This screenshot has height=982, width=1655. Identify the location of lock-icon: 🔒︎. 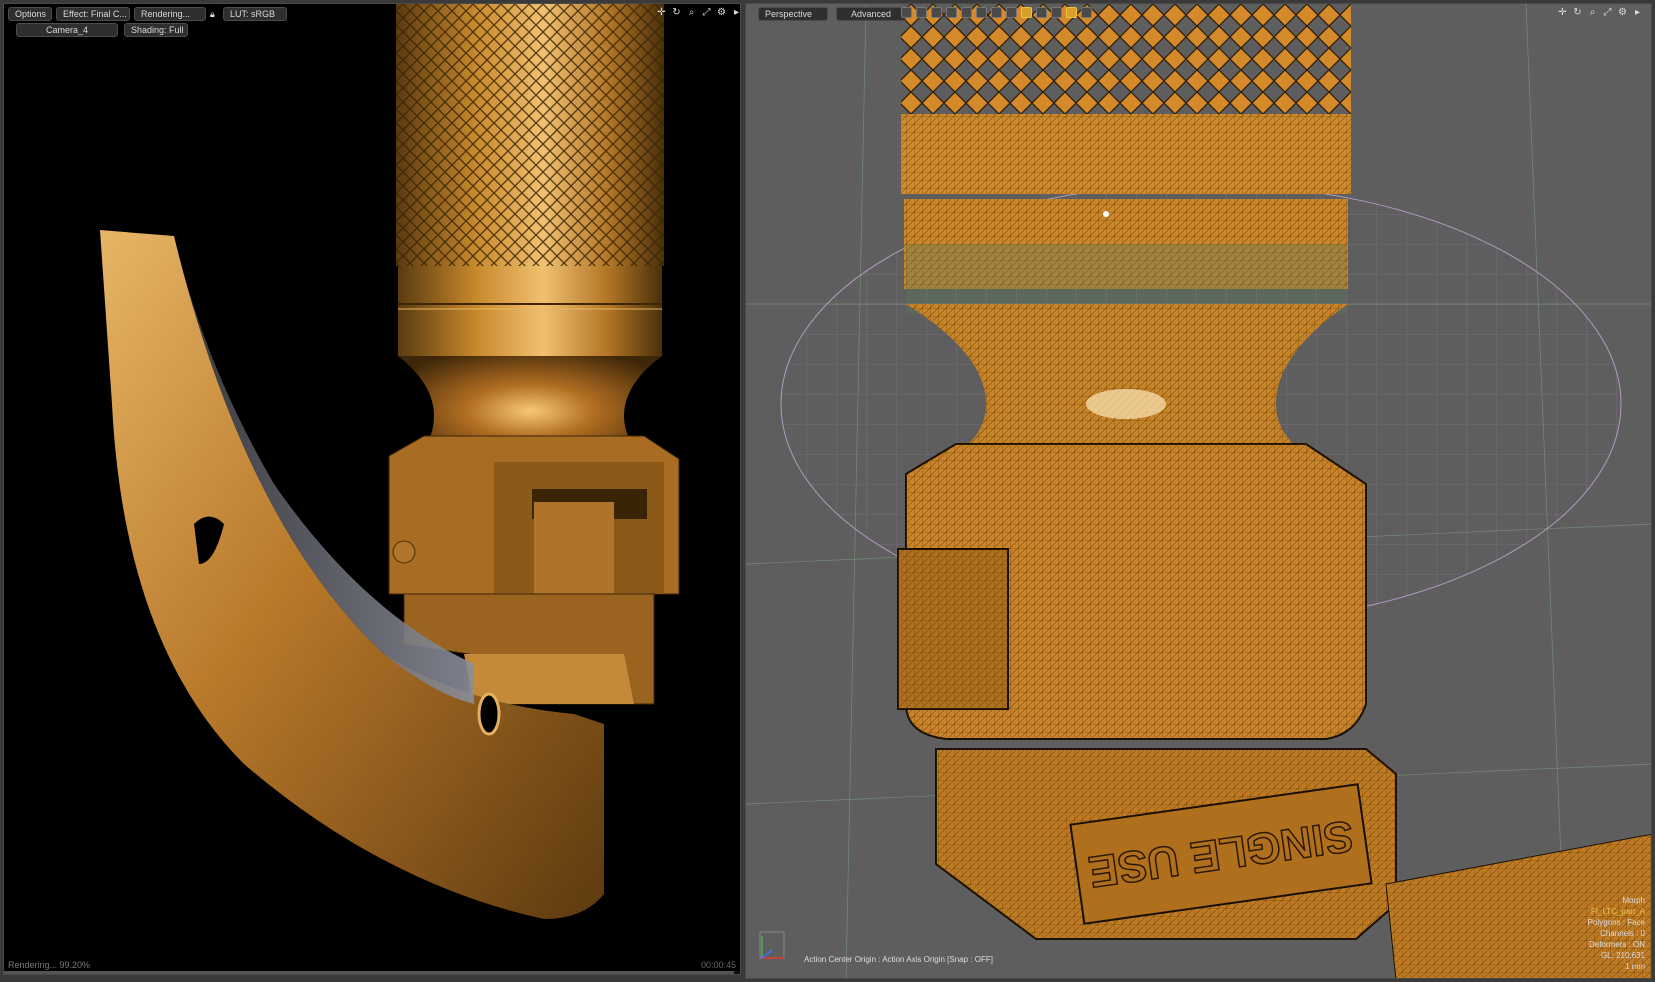
(214, 14).